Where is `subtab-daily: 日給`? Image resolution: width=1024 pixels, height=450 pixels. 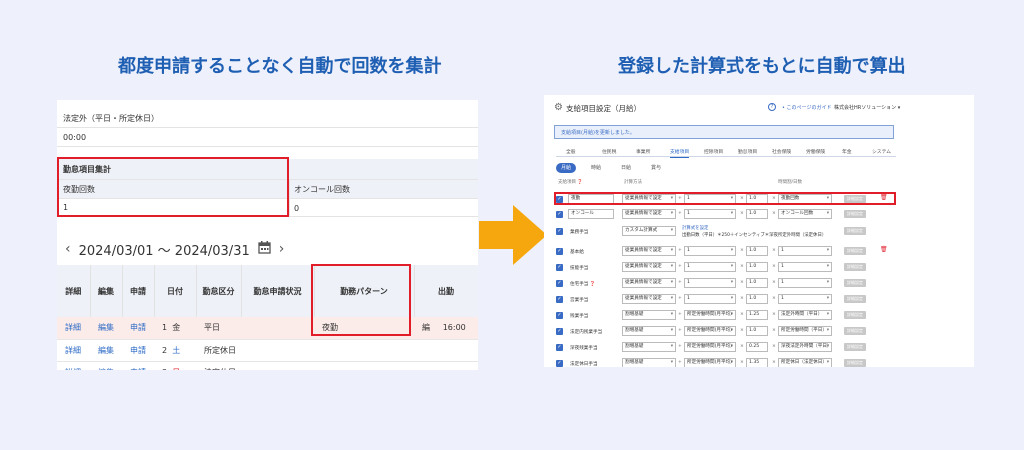
subtab-daily: 日給 is located at coordinates (626, 168).